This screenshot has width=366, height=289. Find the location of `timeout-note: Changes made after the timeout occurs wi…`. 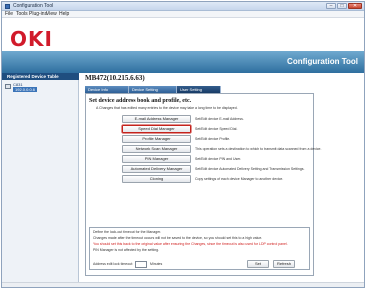

timeout-note: Changes made after the timeout occurs wi… is located at coordinates (178, 238).